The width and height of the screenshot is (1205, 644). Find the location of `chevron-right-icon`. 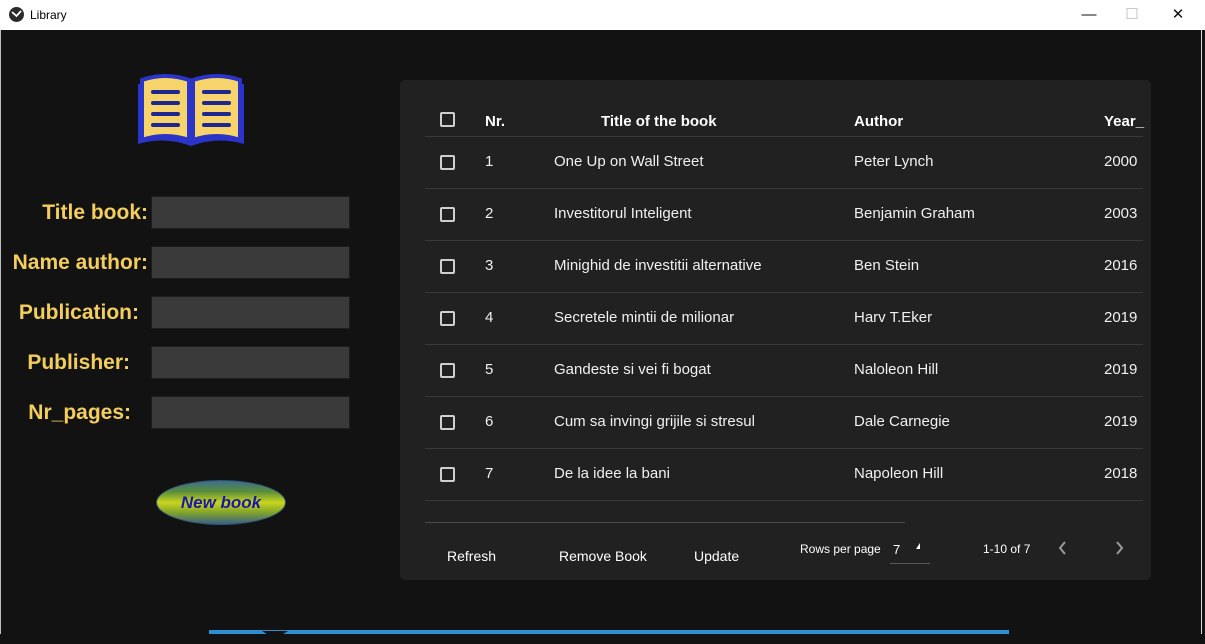

chevron-right-icon is located at coordinates (1119, 548).